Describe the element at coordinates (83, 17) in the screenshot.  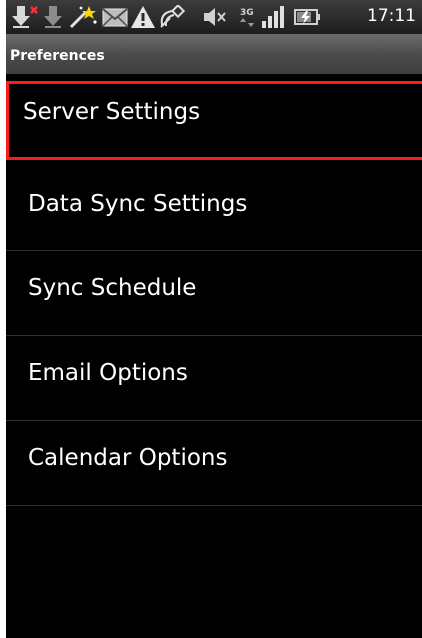
I see `magic-wand-icon` at that location.